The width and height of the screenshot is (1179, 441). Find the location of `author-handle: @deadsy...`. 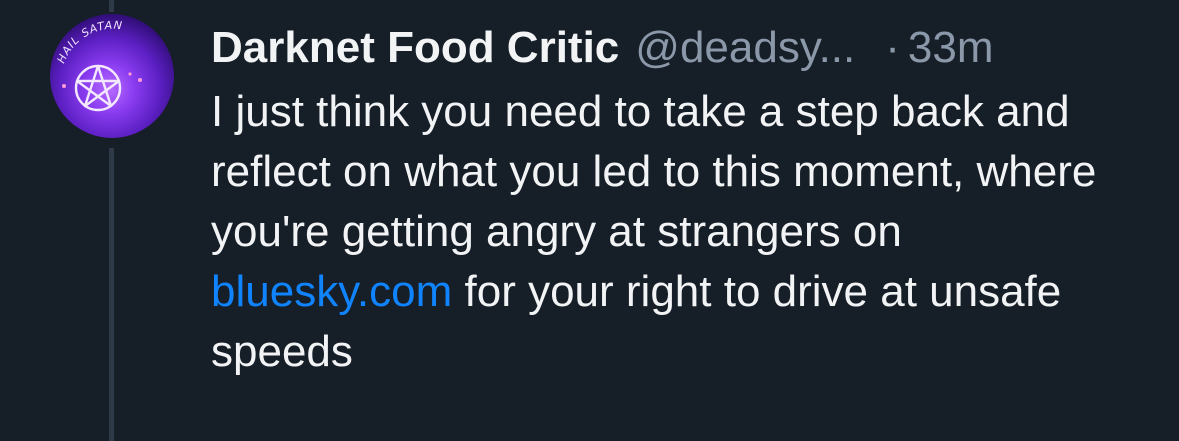

author-handle: @deadsy... is located at coordinates (745, 48).